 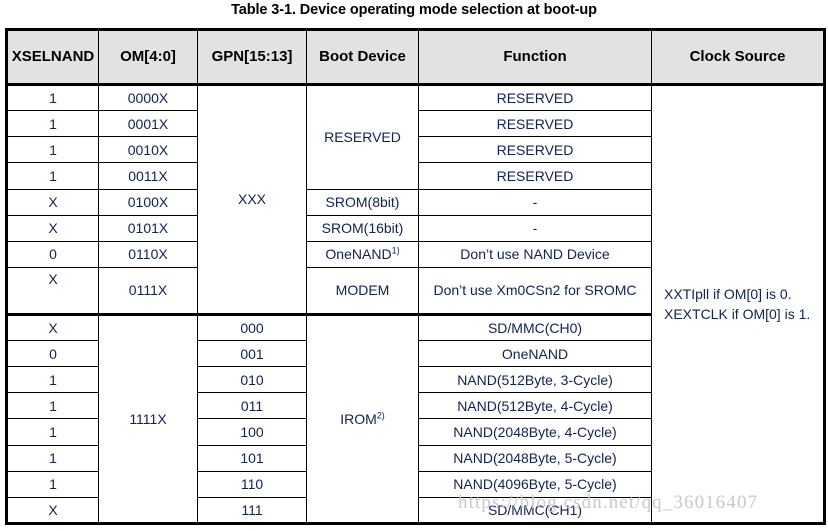 What do you see at coordinates (252, 432) in the screenshot?
I see `cell-gpn: 100` at bounding box center [252, 432].